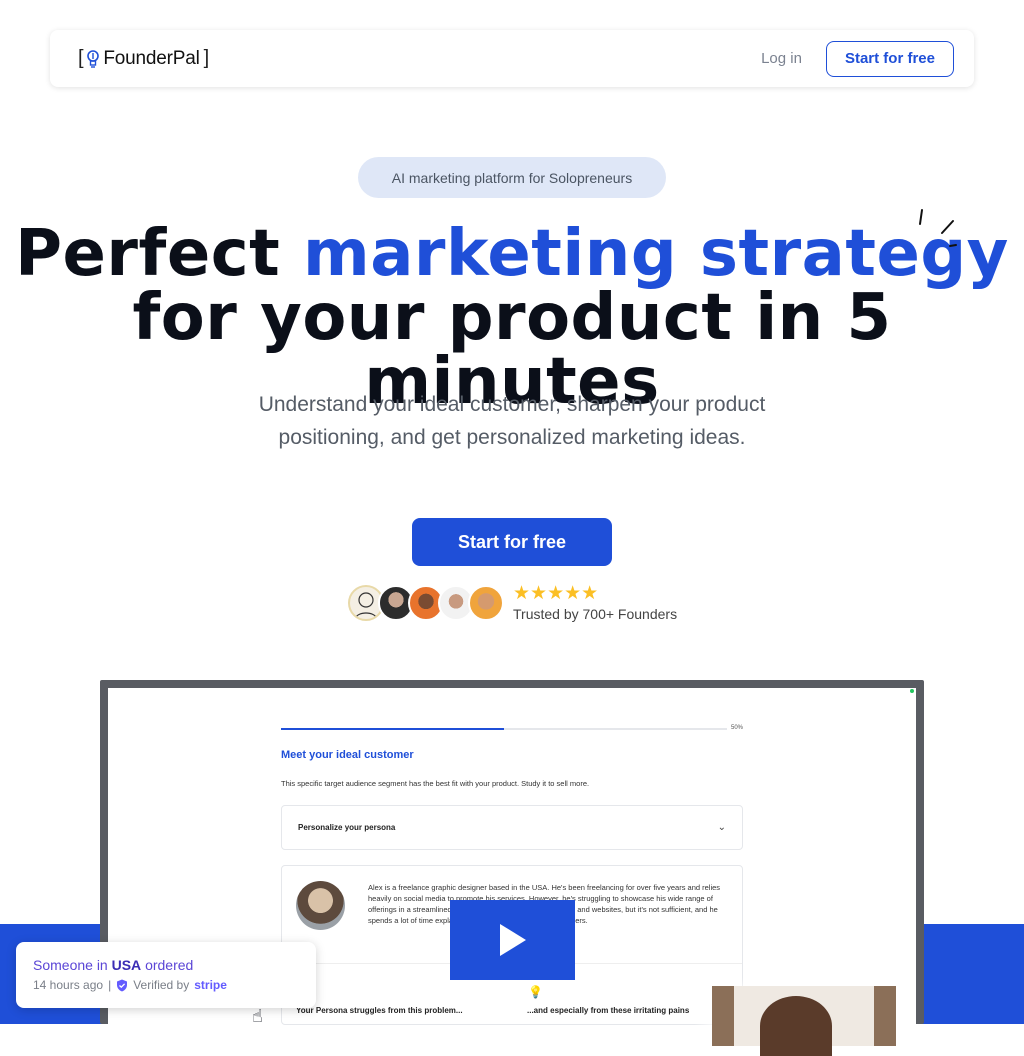  I want to click on notification-country: USA, so click(126, 965).